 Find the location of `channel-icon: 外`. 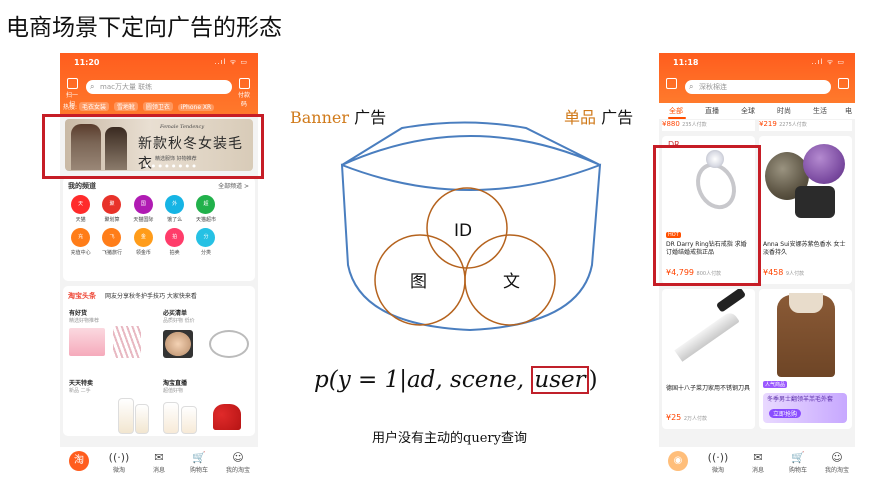

channel-icon: 外 is located at coordinates (175, 204).